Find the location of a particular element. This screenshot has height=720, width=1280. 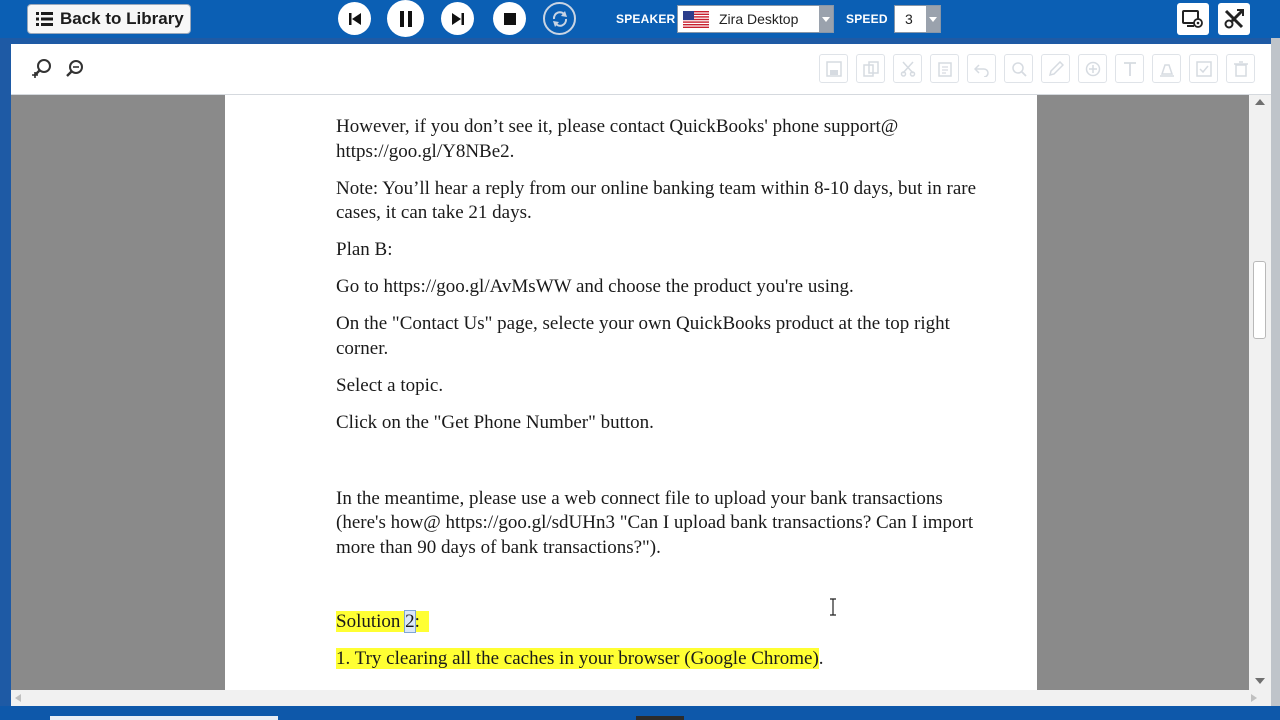

highlight-icon is located at coordinates (1166, 70).